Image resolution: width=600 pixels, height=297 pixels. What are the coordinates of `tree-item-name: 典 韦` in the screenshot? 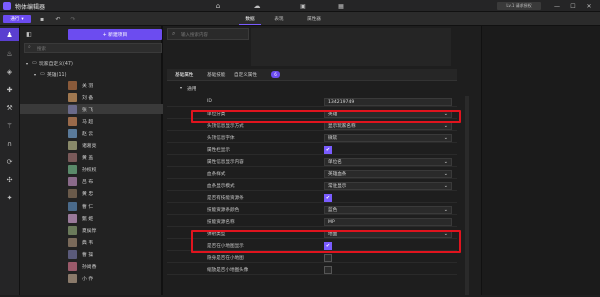 It's located at (88, 243).